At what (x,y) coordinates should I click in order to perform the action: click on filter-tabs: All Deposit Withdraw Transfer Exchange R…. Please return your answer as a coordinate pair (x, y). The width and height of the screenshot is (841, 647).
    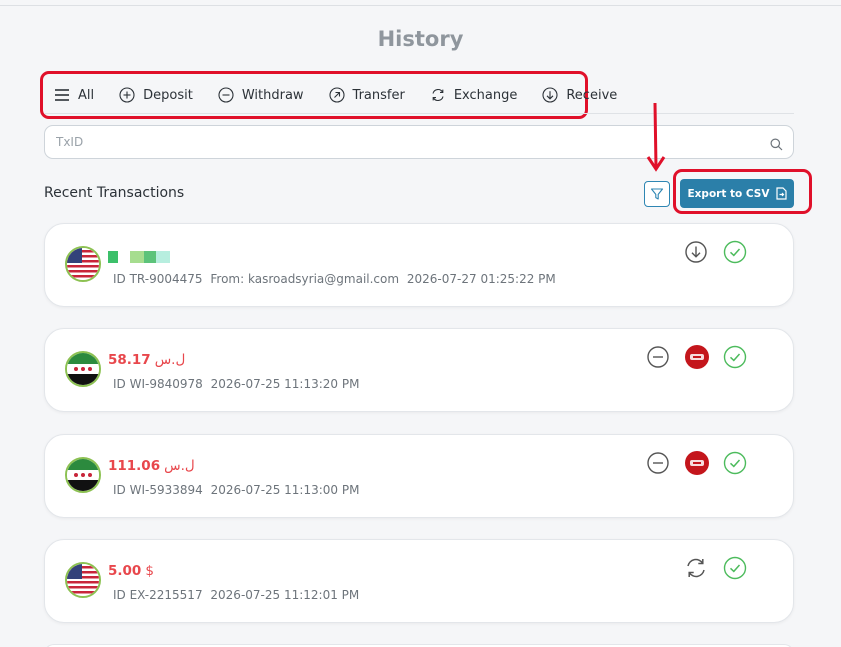
    Looking at the image, I should click on (348, 95).